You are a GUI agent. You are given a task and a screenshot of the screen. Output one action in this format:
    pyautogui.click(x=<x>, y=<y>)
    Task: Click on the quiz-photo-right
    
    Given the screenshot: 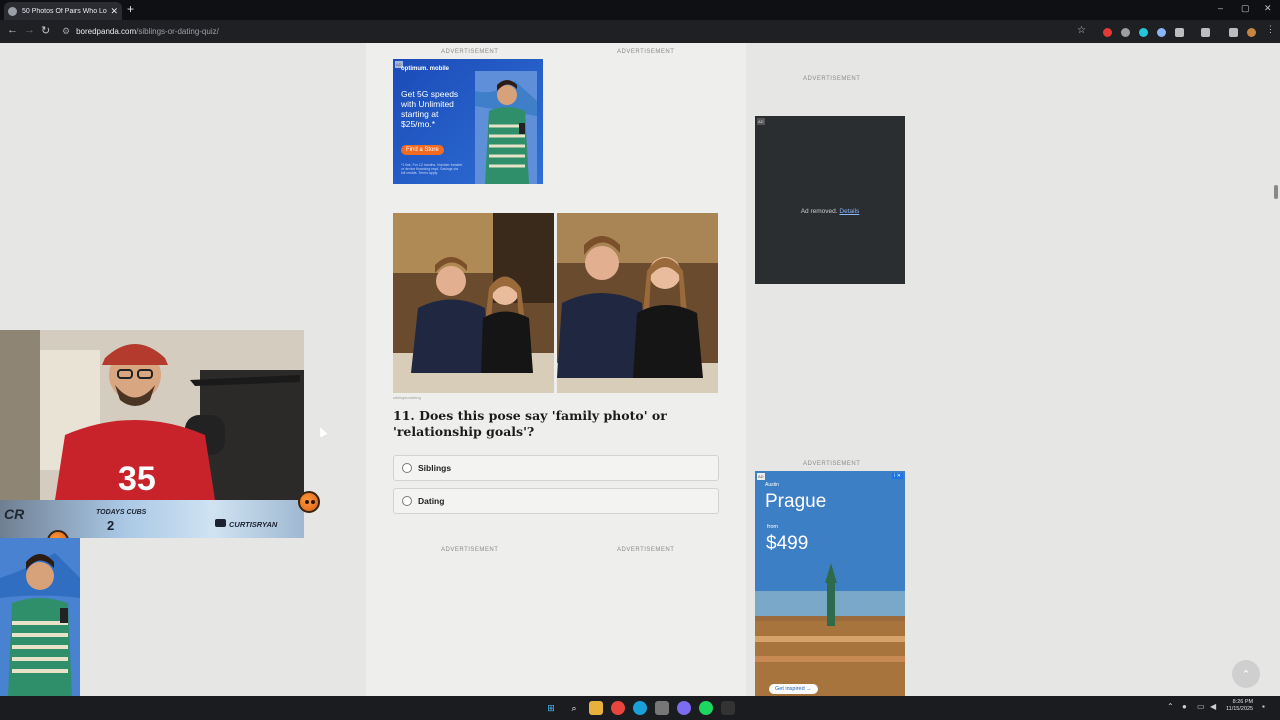 What is the action you would take?
    pyautogui.click(x=637, y=303)
    